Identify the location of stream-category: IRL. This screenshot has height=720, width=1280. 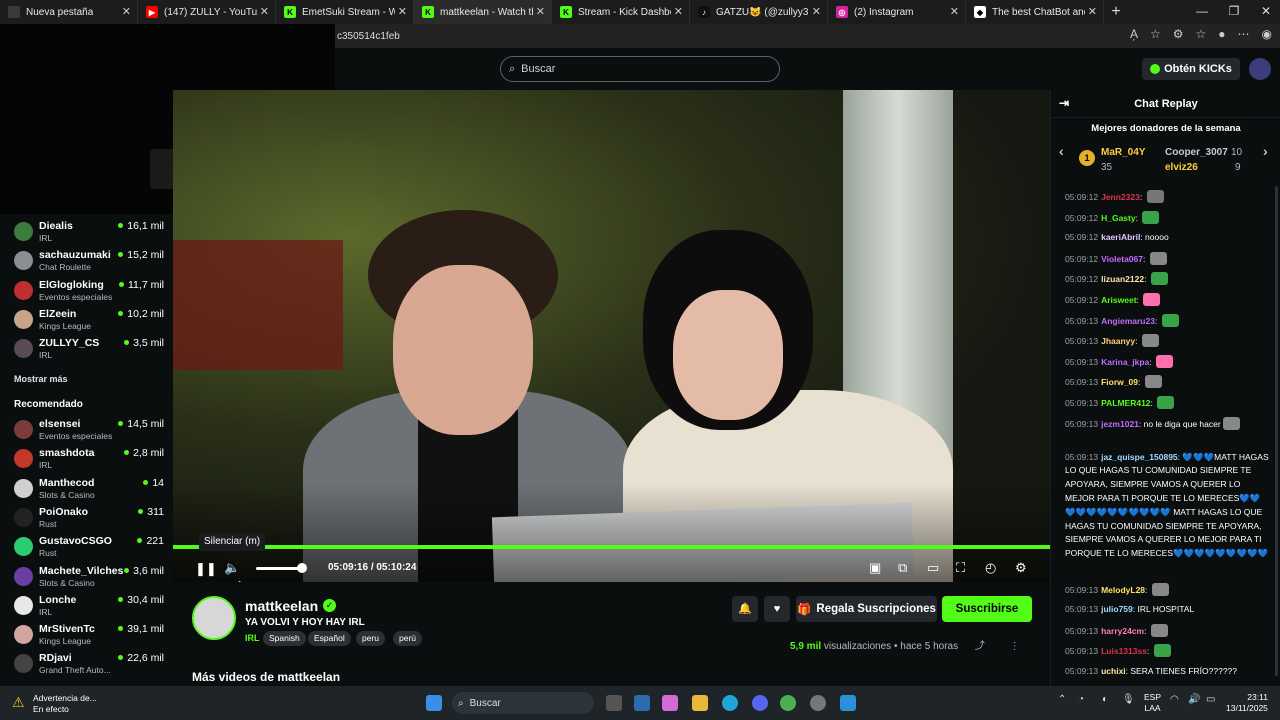
(252, 638).